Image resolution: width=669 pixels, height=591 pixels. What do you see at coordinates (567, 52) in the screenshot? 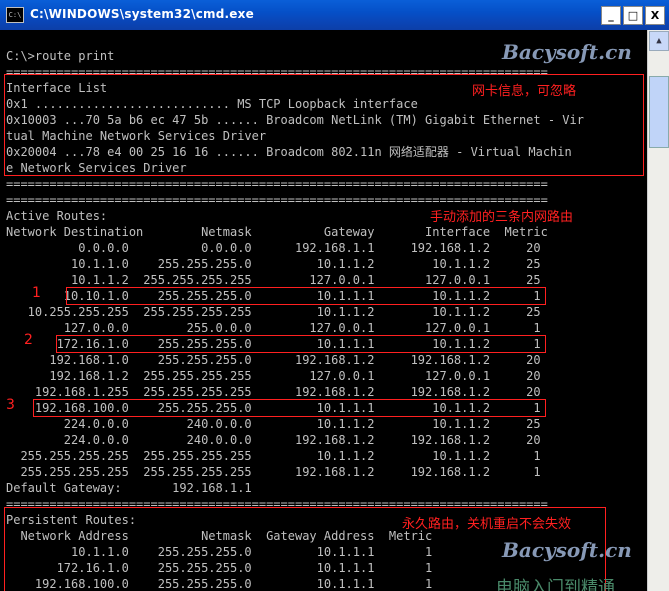
I see `watermark-top: Bacysoft.cn` at bounding box center [567, 52].